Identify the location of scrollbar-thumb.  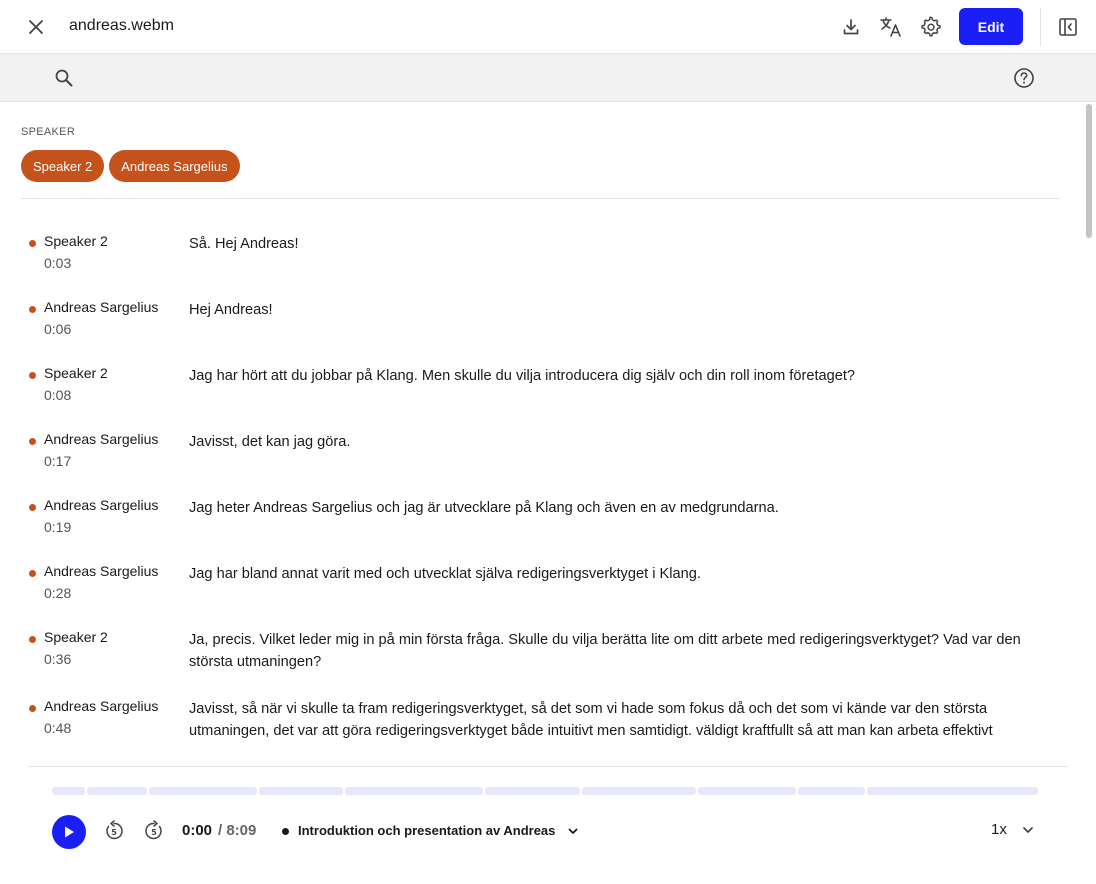
(1089, 171).